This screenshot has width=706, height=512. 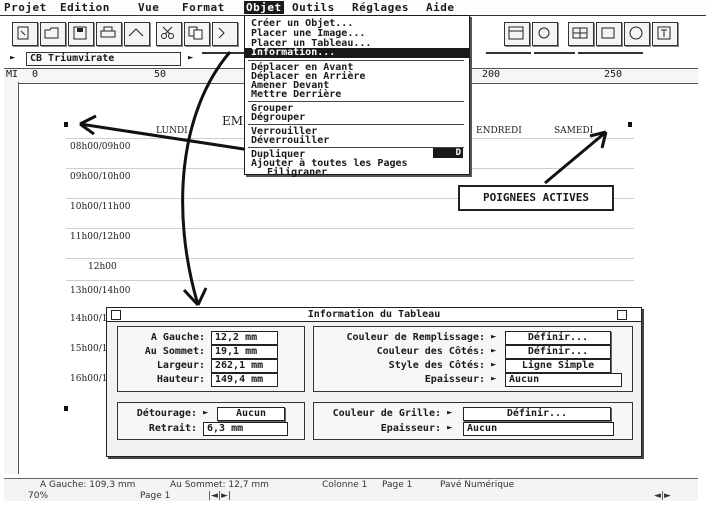 What do you see at coordinates (563, 380) in the screenshot?
I see `thickness-select: Aucun` at bounding box center [563, 380].